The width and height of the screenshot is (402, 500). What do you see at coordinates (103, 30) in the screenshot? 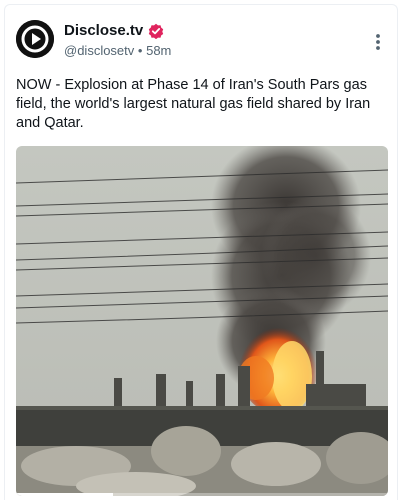
I see `display-name: Disclose.tv` at bounding box center [103, 30].